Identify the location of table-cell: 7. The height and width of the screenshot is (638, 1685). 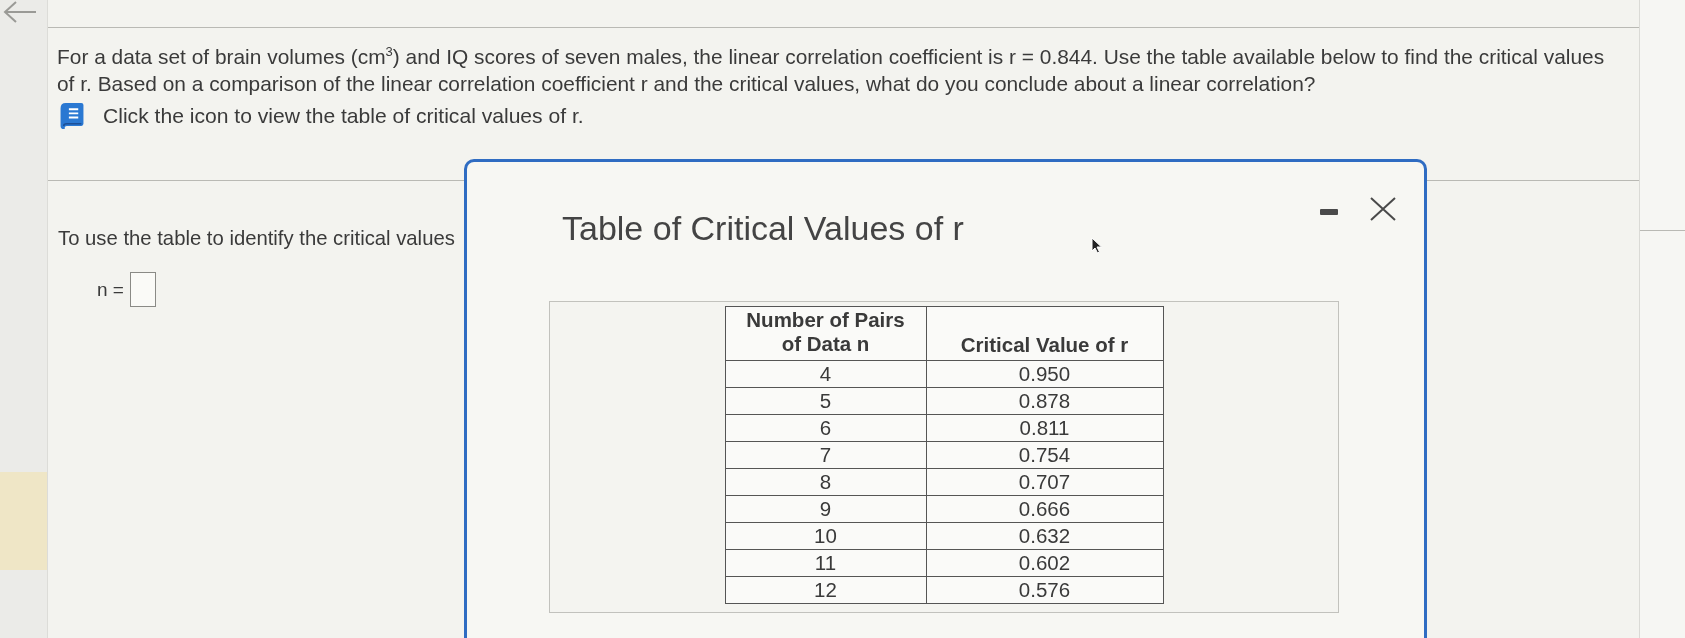
(825, 455).